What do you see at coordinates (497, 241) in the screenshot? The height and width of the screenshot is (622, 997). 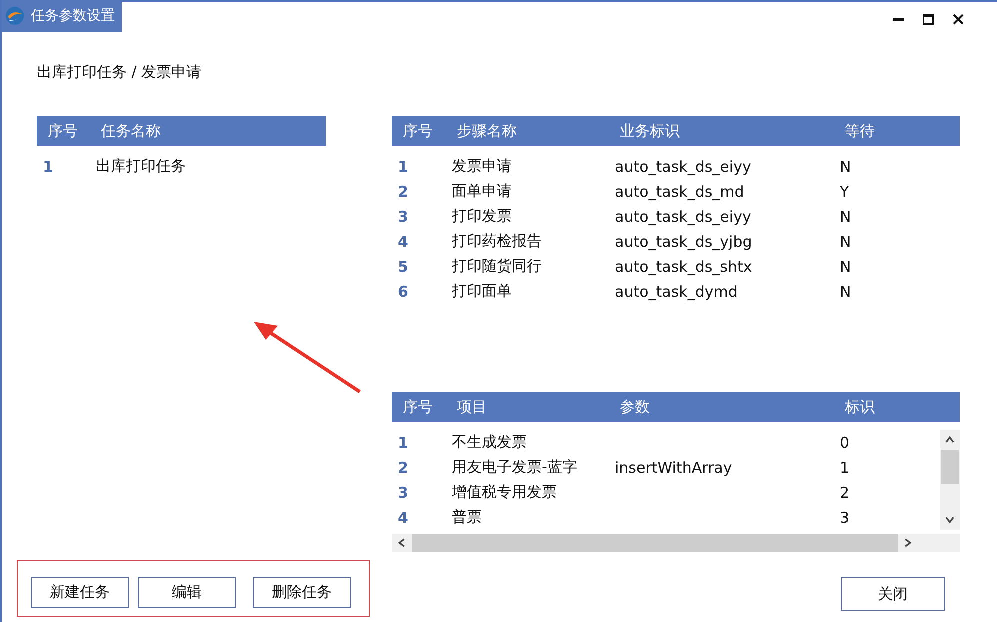 I see `table-cell: 打印药检报告` at bounding box center [497, 241].